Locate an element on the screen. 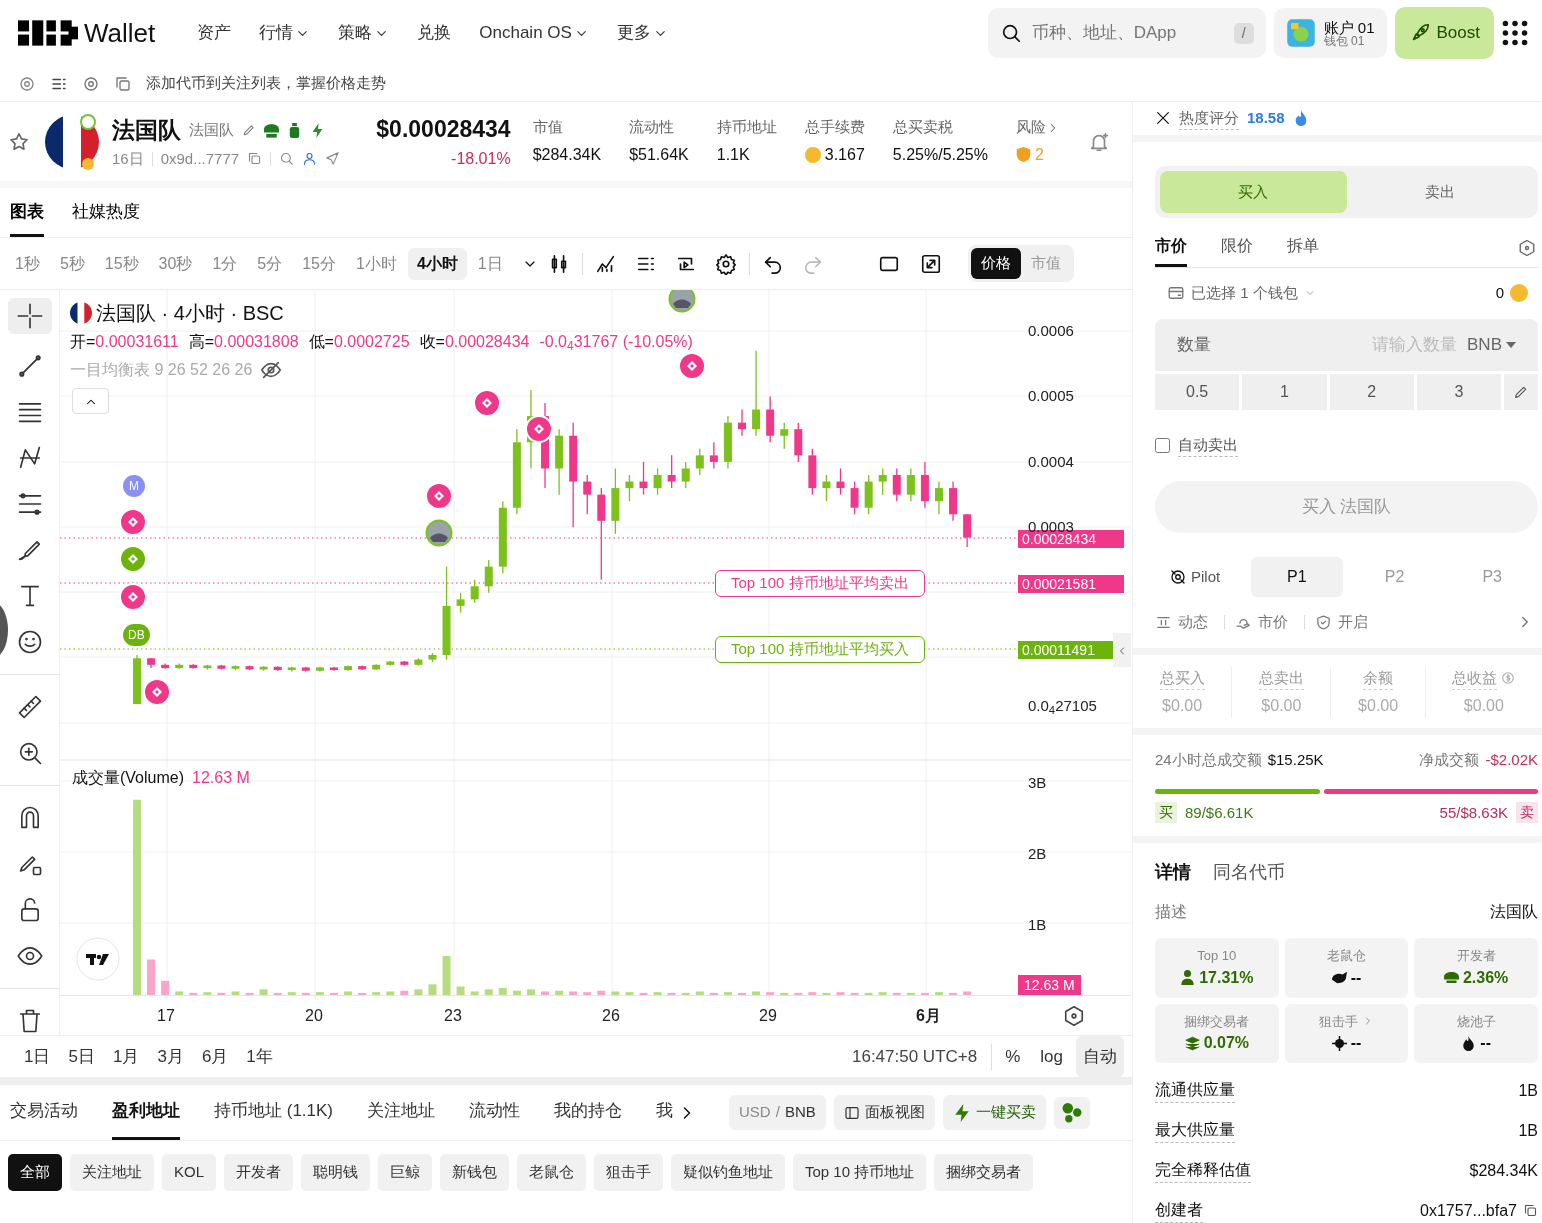 The width and height of the screenshot is (1542, 1223). bottom-tab: 流动性 is located at coordinates (495, 1111).